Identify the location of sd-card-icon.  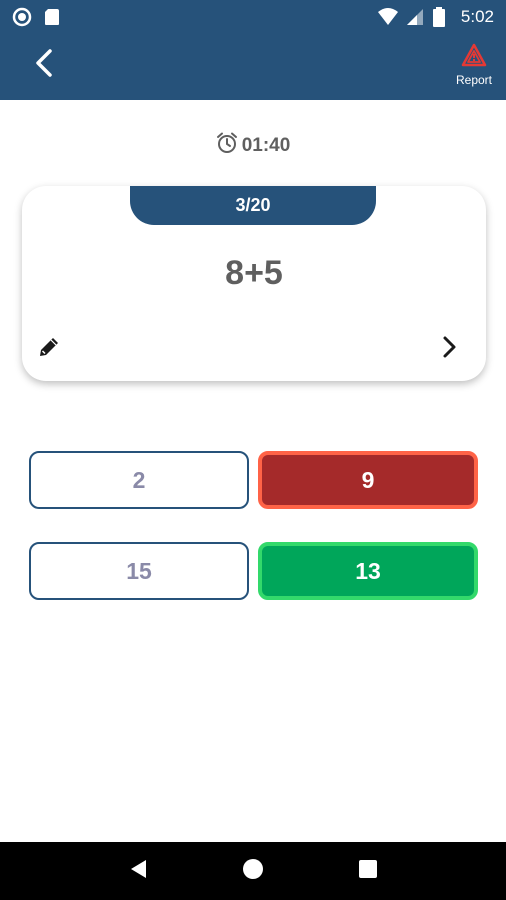
(52, 17).